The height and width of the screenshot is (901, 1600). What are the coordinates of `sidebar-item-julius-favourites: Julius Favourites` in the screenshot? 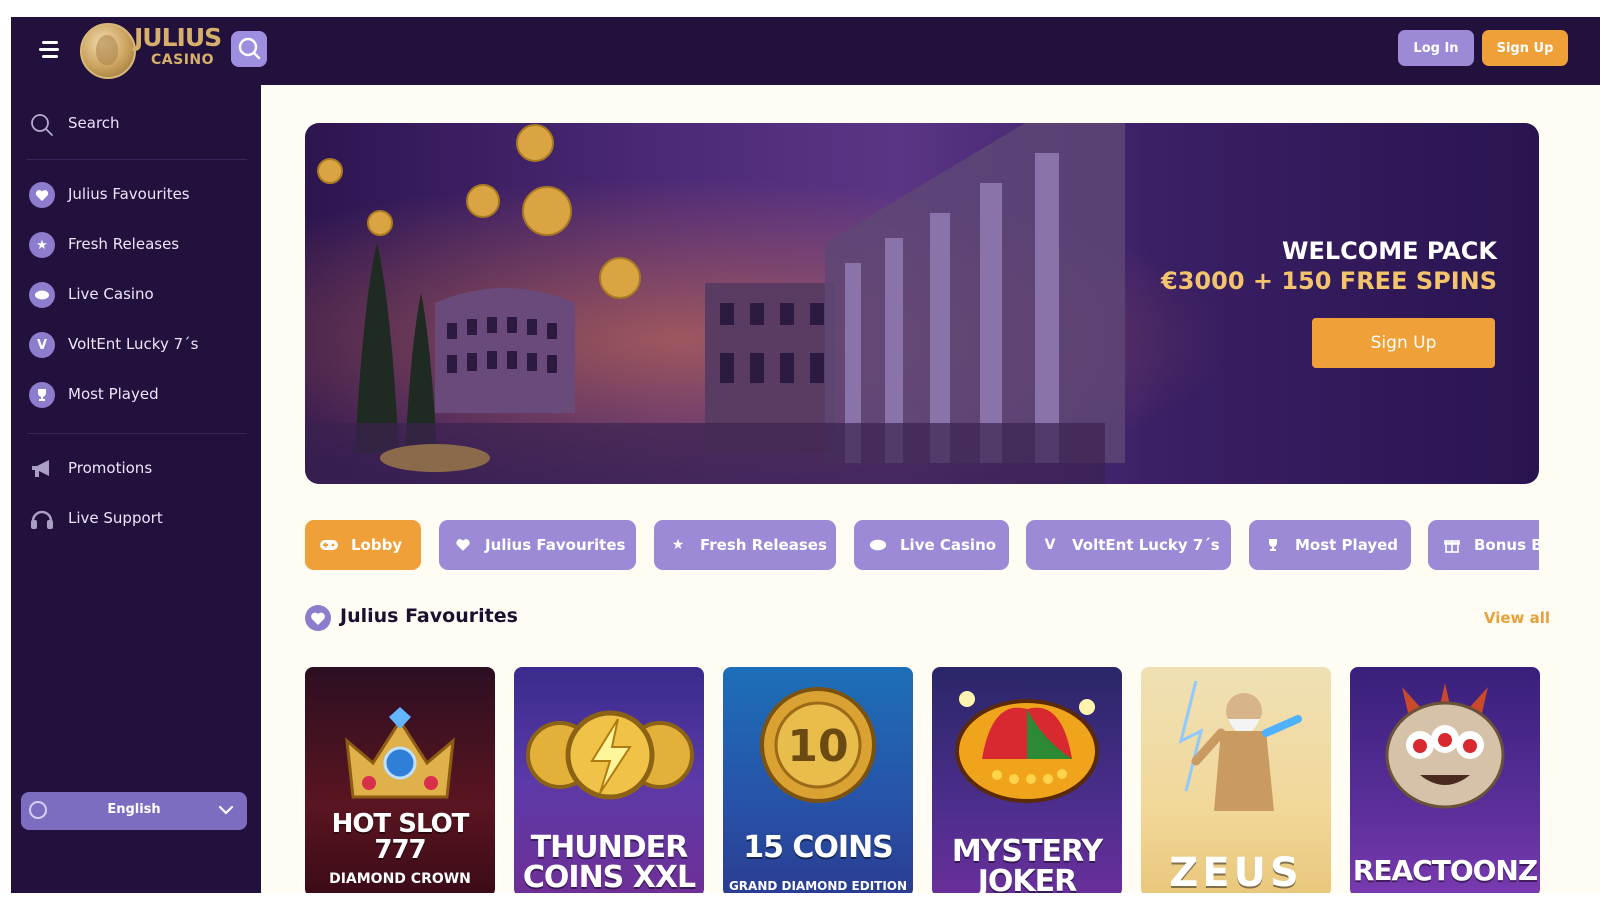 It's located at (136, 195).